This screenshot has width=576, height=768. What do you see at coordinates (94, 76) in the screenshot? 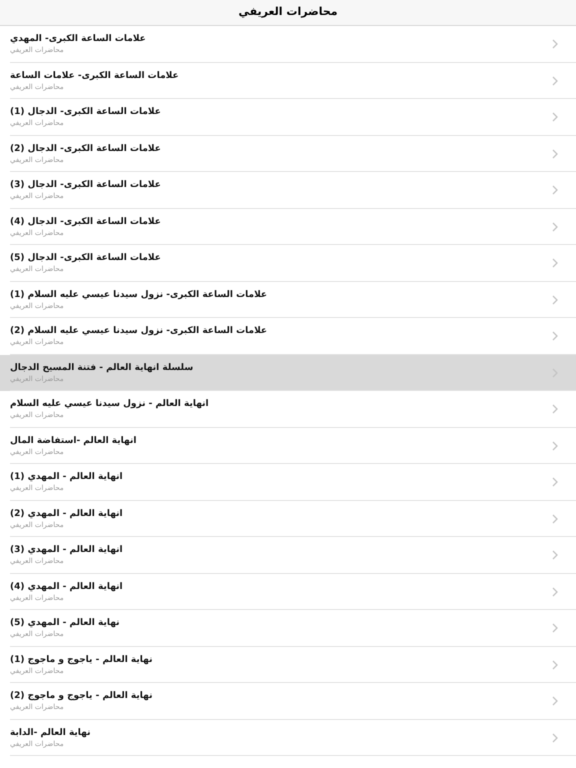
I see `lecture-title: علامات الساعة الكبرى- علامات الساعة` at bounding box center [94, 76].